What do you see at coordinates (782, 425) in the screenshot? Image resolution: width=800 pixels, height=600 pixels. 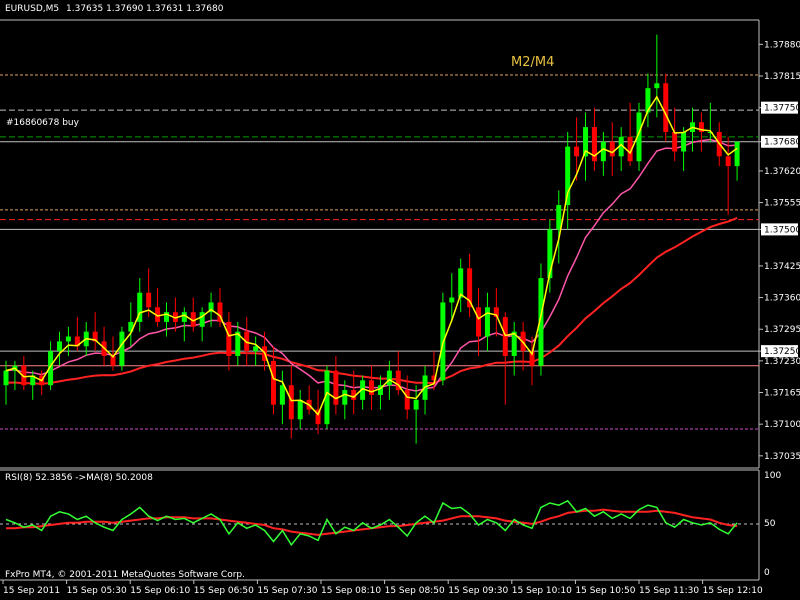 I see `price-tick-label: 1.37100` at bounding box center [782, 425].